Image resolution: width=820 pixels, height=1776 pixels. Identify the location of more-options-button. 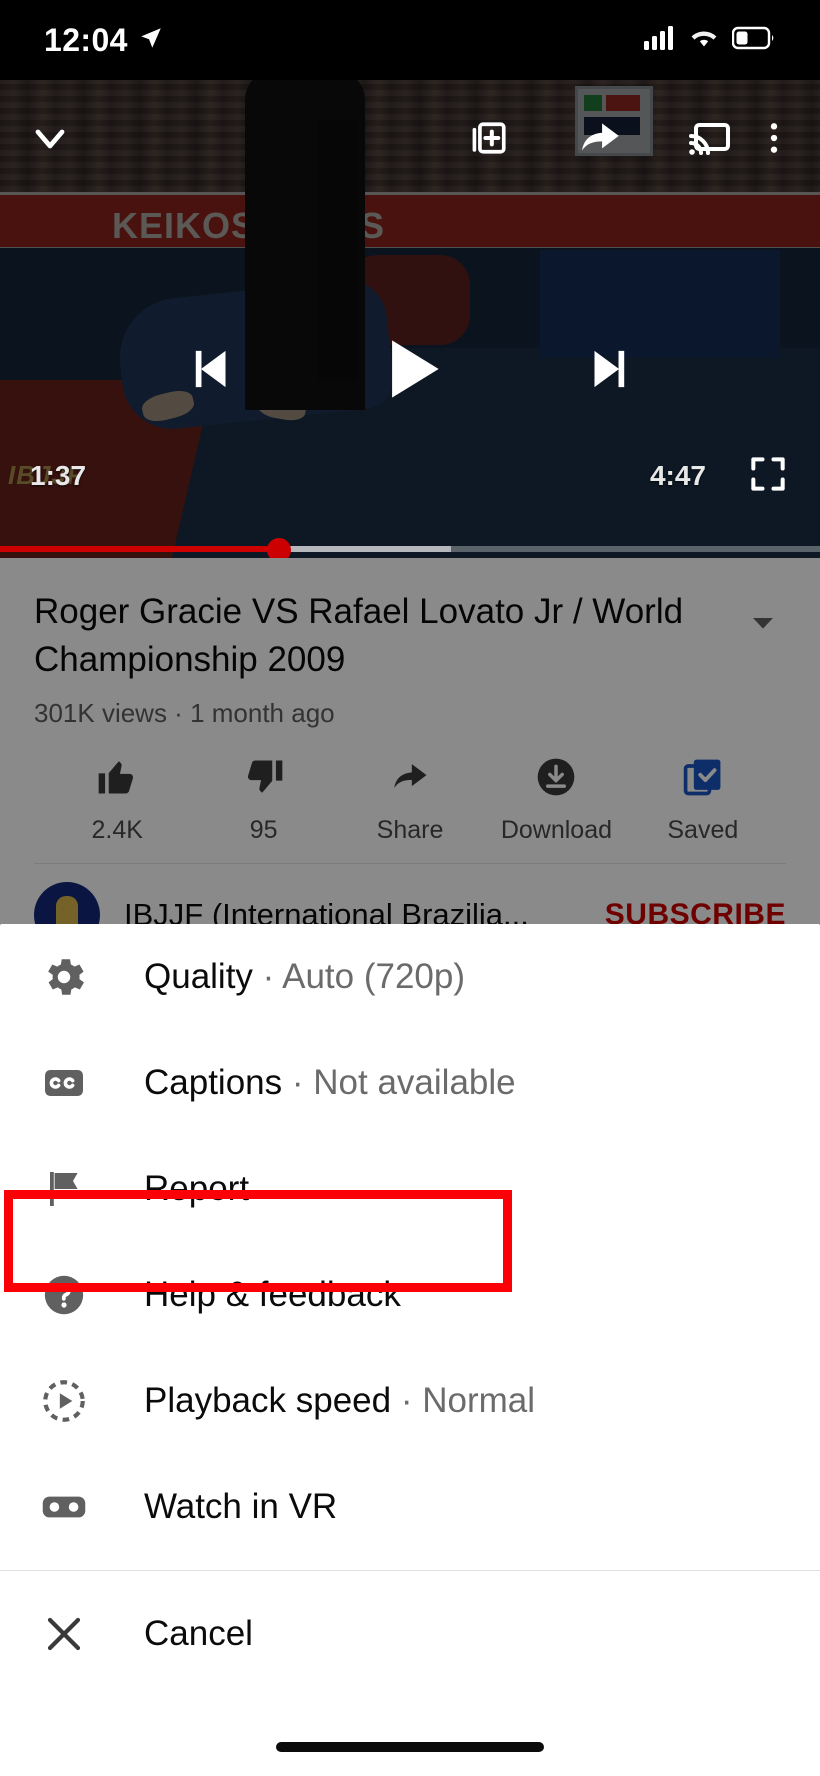
(774, 140).